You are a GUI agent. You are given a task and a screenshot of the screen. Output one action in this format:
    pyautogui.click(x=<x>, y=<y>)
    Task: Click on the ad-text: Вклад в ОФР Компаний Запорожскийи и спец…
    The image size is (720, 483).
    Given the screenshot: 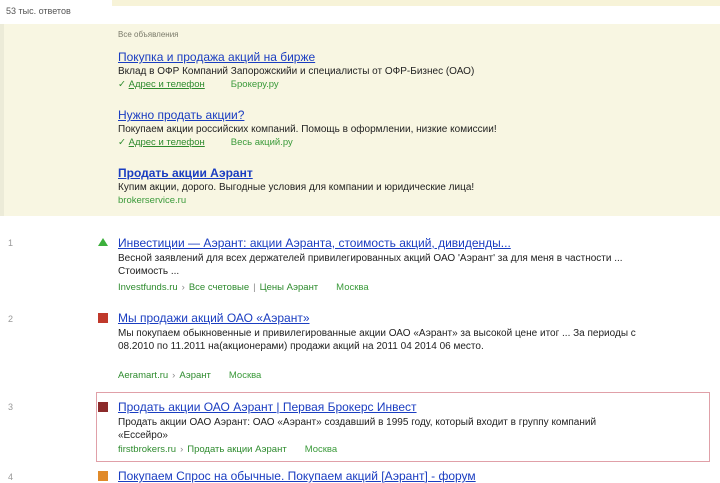 What is the action you would take?
    pyautogui.click(x=296, y=71)
    